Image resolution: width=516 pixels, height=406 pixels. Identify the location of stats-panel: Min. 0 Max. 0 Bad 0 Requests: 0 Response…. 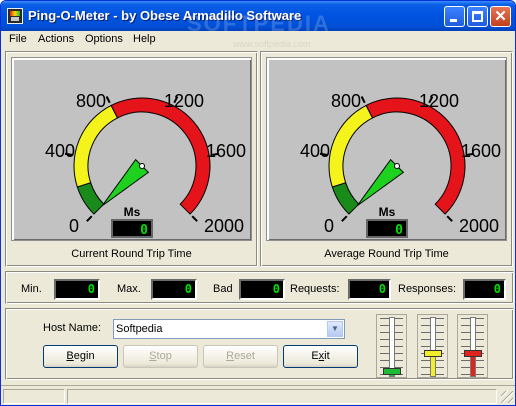
(259, 287).